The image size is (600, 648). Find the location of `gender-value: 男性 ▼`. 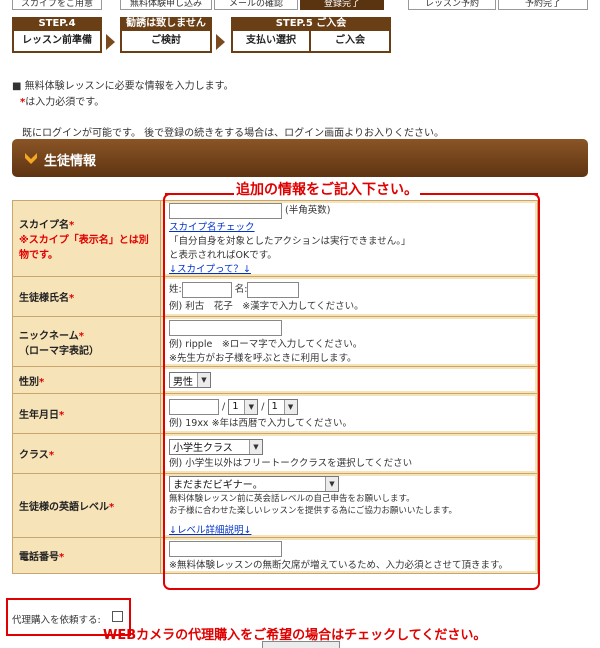

gender-value: 男性 ▼ is located at coordinates (349, 380).